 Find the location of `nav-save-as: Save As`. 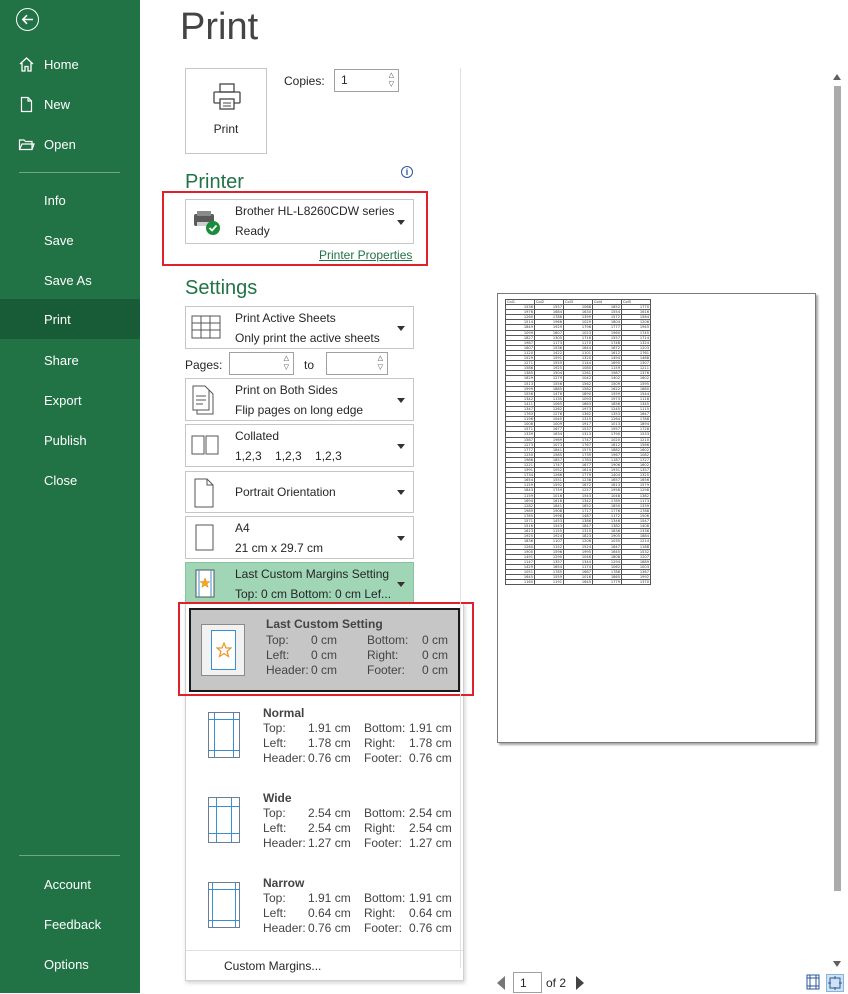

nav-save-as: Save As is located at coordinates (70, 280).